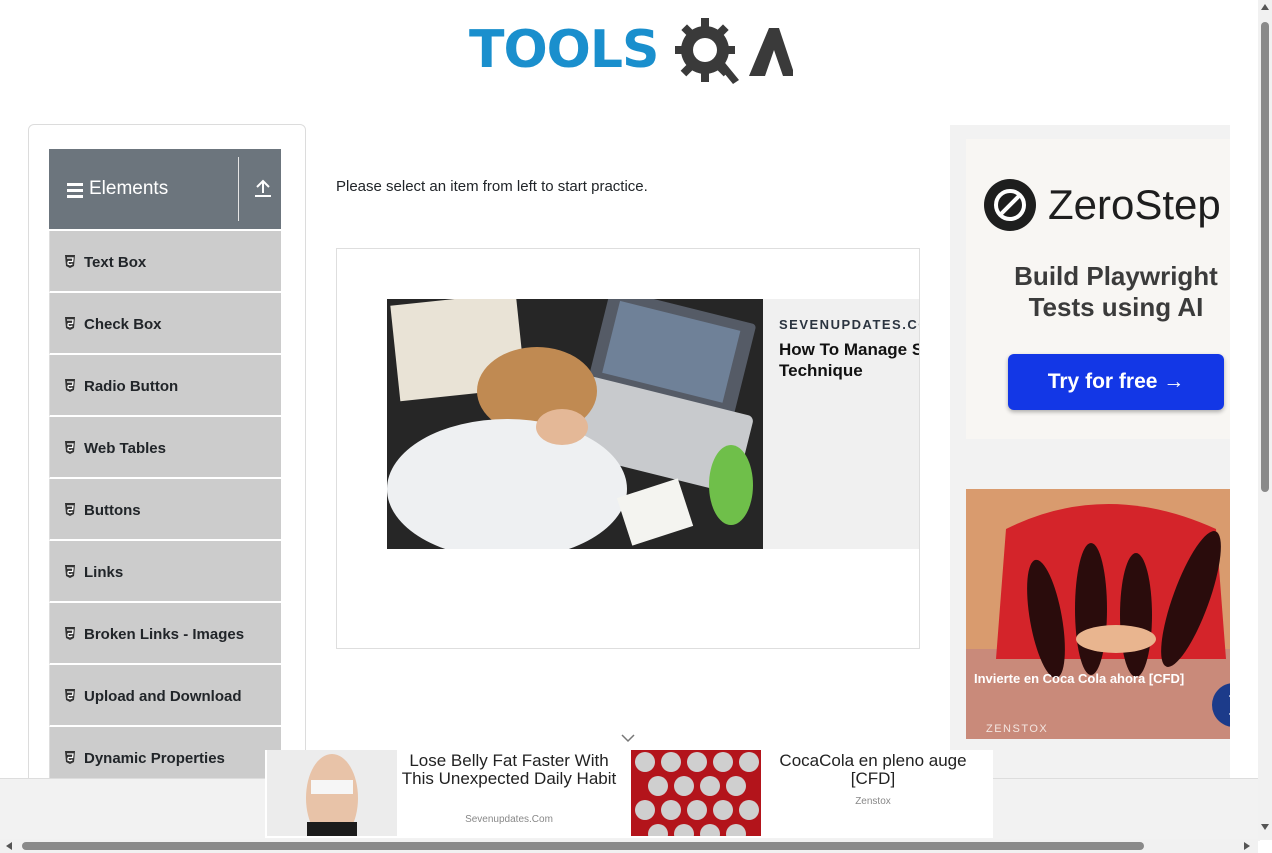 The width and height of the screenshot is (1272, 853). What do you see at coordinates (1265, 7) in the screenshot?
I see `scroll-up-arrow-icon` at bounding box center [1265, 7].